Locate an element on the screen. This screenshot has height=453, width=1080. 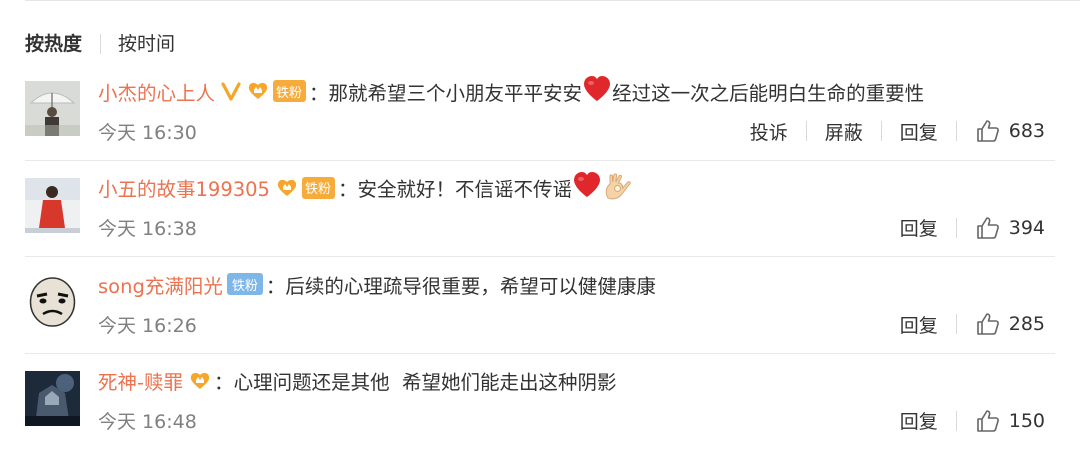
like-button: 285 is located at coordinates (1010, 324).